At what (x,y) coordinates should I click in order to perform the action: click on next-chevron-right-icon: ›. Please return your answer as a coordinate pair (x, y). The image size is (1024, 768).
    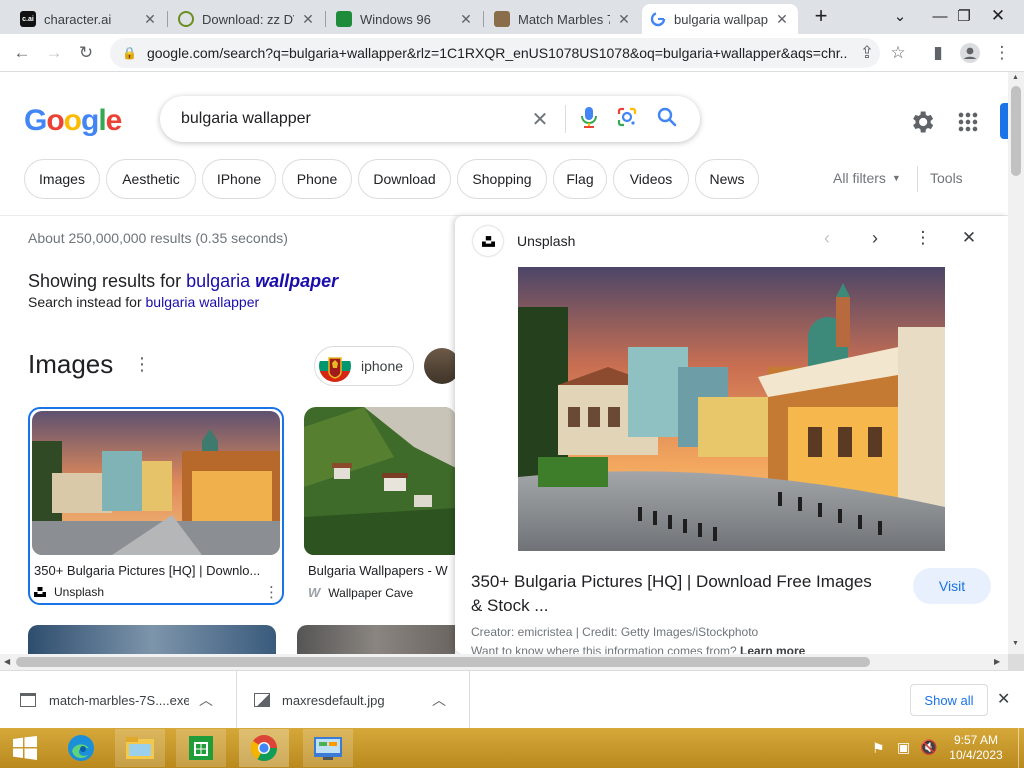
    Looking at the image, I should click on (875, 240).